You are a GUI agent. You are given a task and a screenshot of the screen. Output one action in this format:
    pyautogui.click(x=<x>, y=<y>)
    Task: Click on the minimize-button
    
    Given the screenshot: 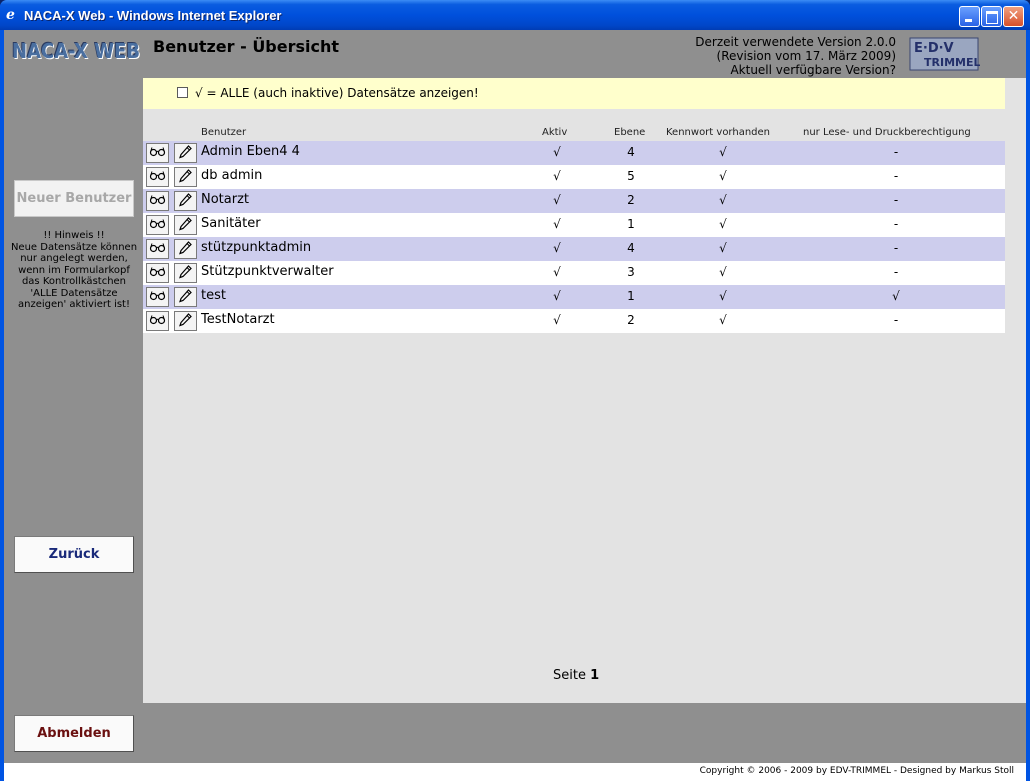 What is the action you would take?
    pyautogui.click(x=969, y=16)
    